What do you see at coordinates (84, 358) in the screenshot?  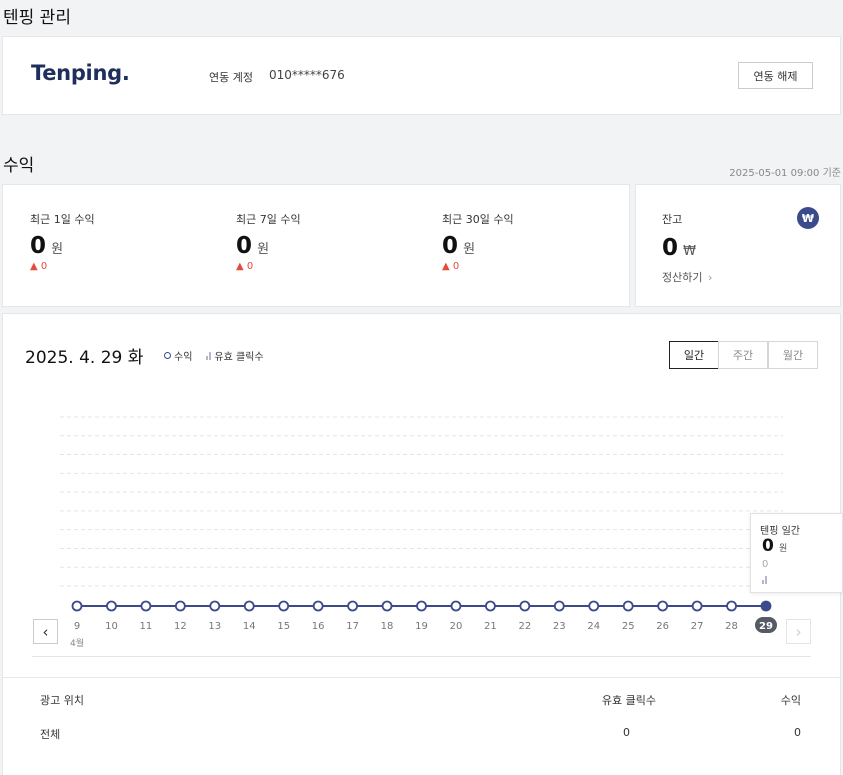 I see `chart-date: 2025. 4. 29 화` at bounding box center [84, 358].